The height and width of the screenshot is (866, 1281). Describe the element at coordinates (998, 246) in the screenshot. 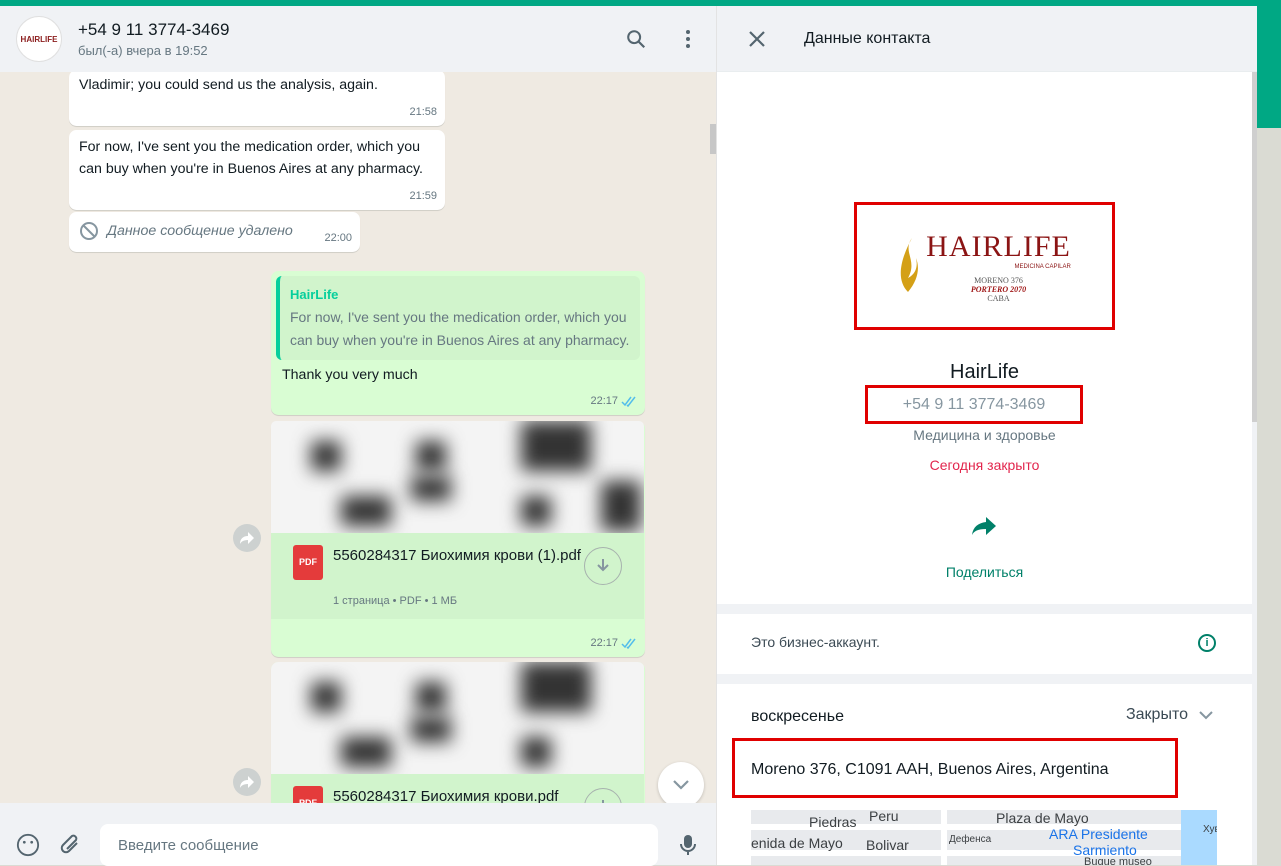

I see `logo-brand: HAIRLIFE` at that location.